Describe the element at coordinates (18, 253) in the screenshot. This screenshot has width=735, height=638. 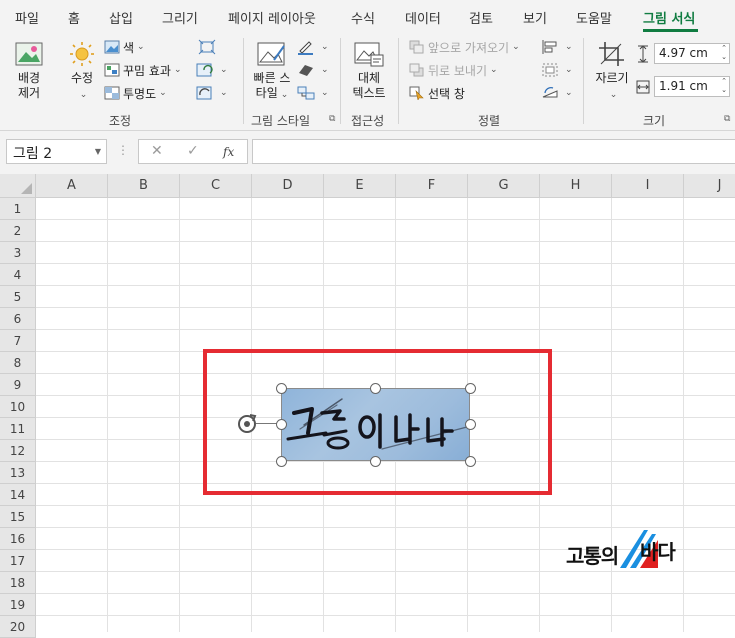
I see `row-header-3: 3` at that location.